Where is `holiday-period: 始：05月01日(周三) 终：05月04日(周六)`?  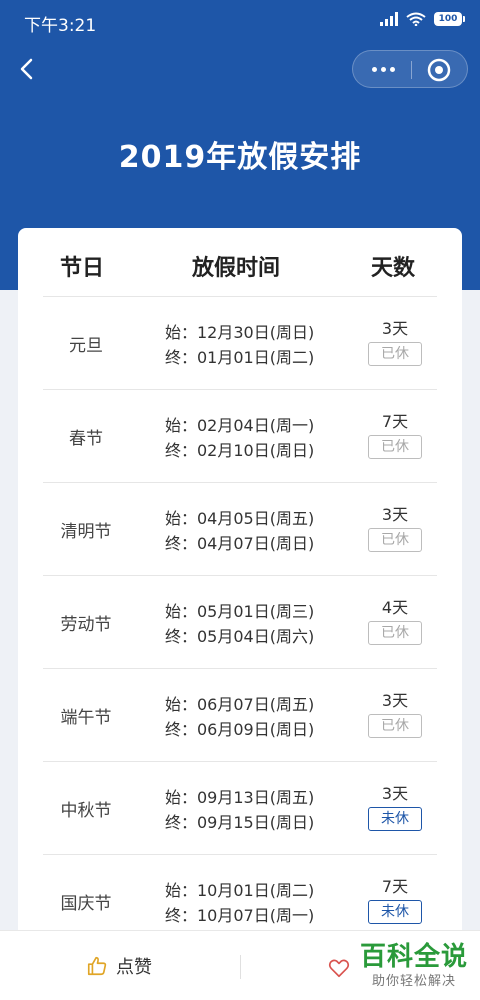
holiday-period: 始：05月01日(周三) 终：05月04日(周六) is located at coordinates (239, 624).